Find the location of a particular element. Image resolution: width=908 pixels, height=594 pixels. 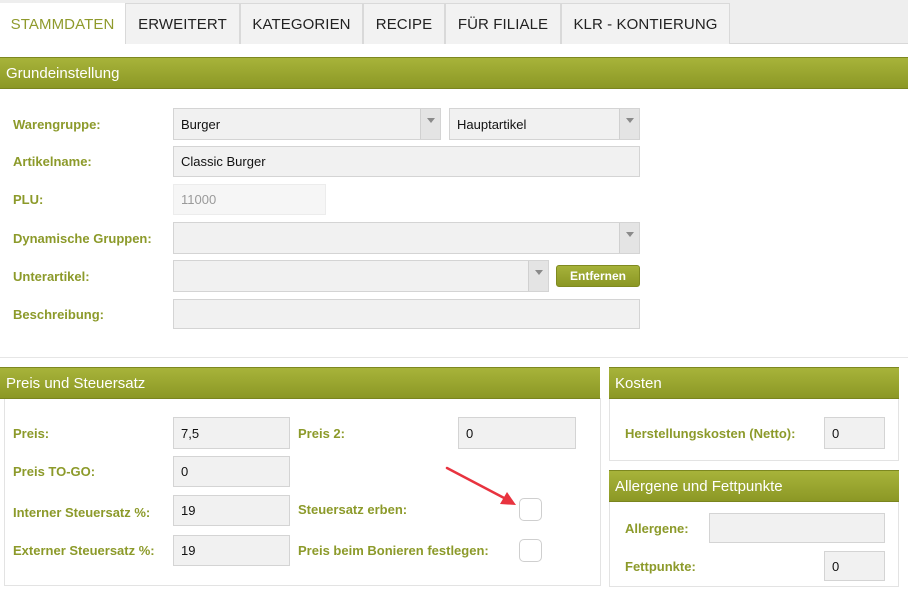

artikelname-value: Classic Burger is located at coordinates (223, 161).